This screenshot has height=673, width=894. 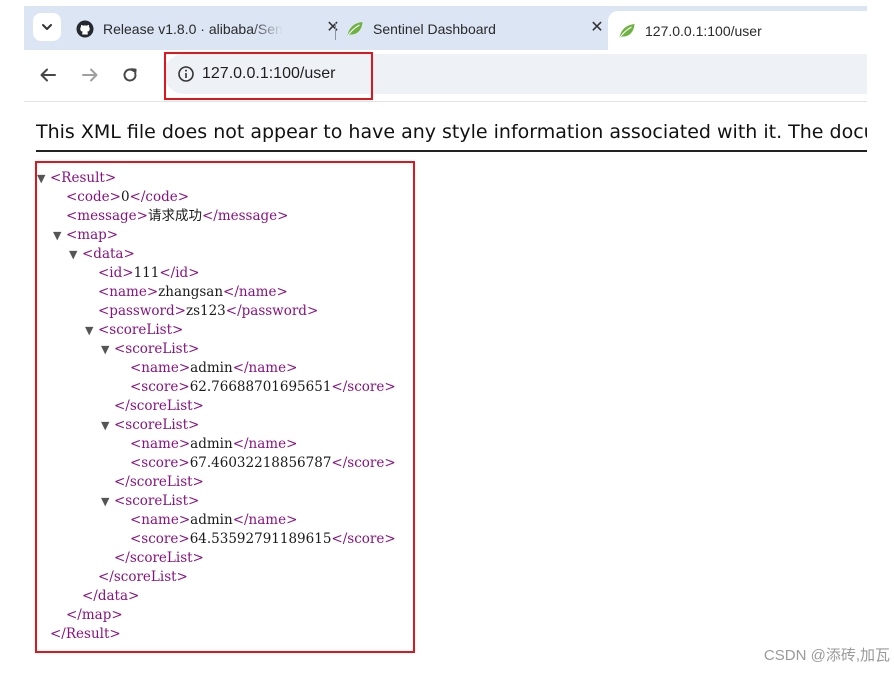 What do you see at coordinates (85, 29) in the screenshot?
I see `github-icon` at bounding box center [85, 29].